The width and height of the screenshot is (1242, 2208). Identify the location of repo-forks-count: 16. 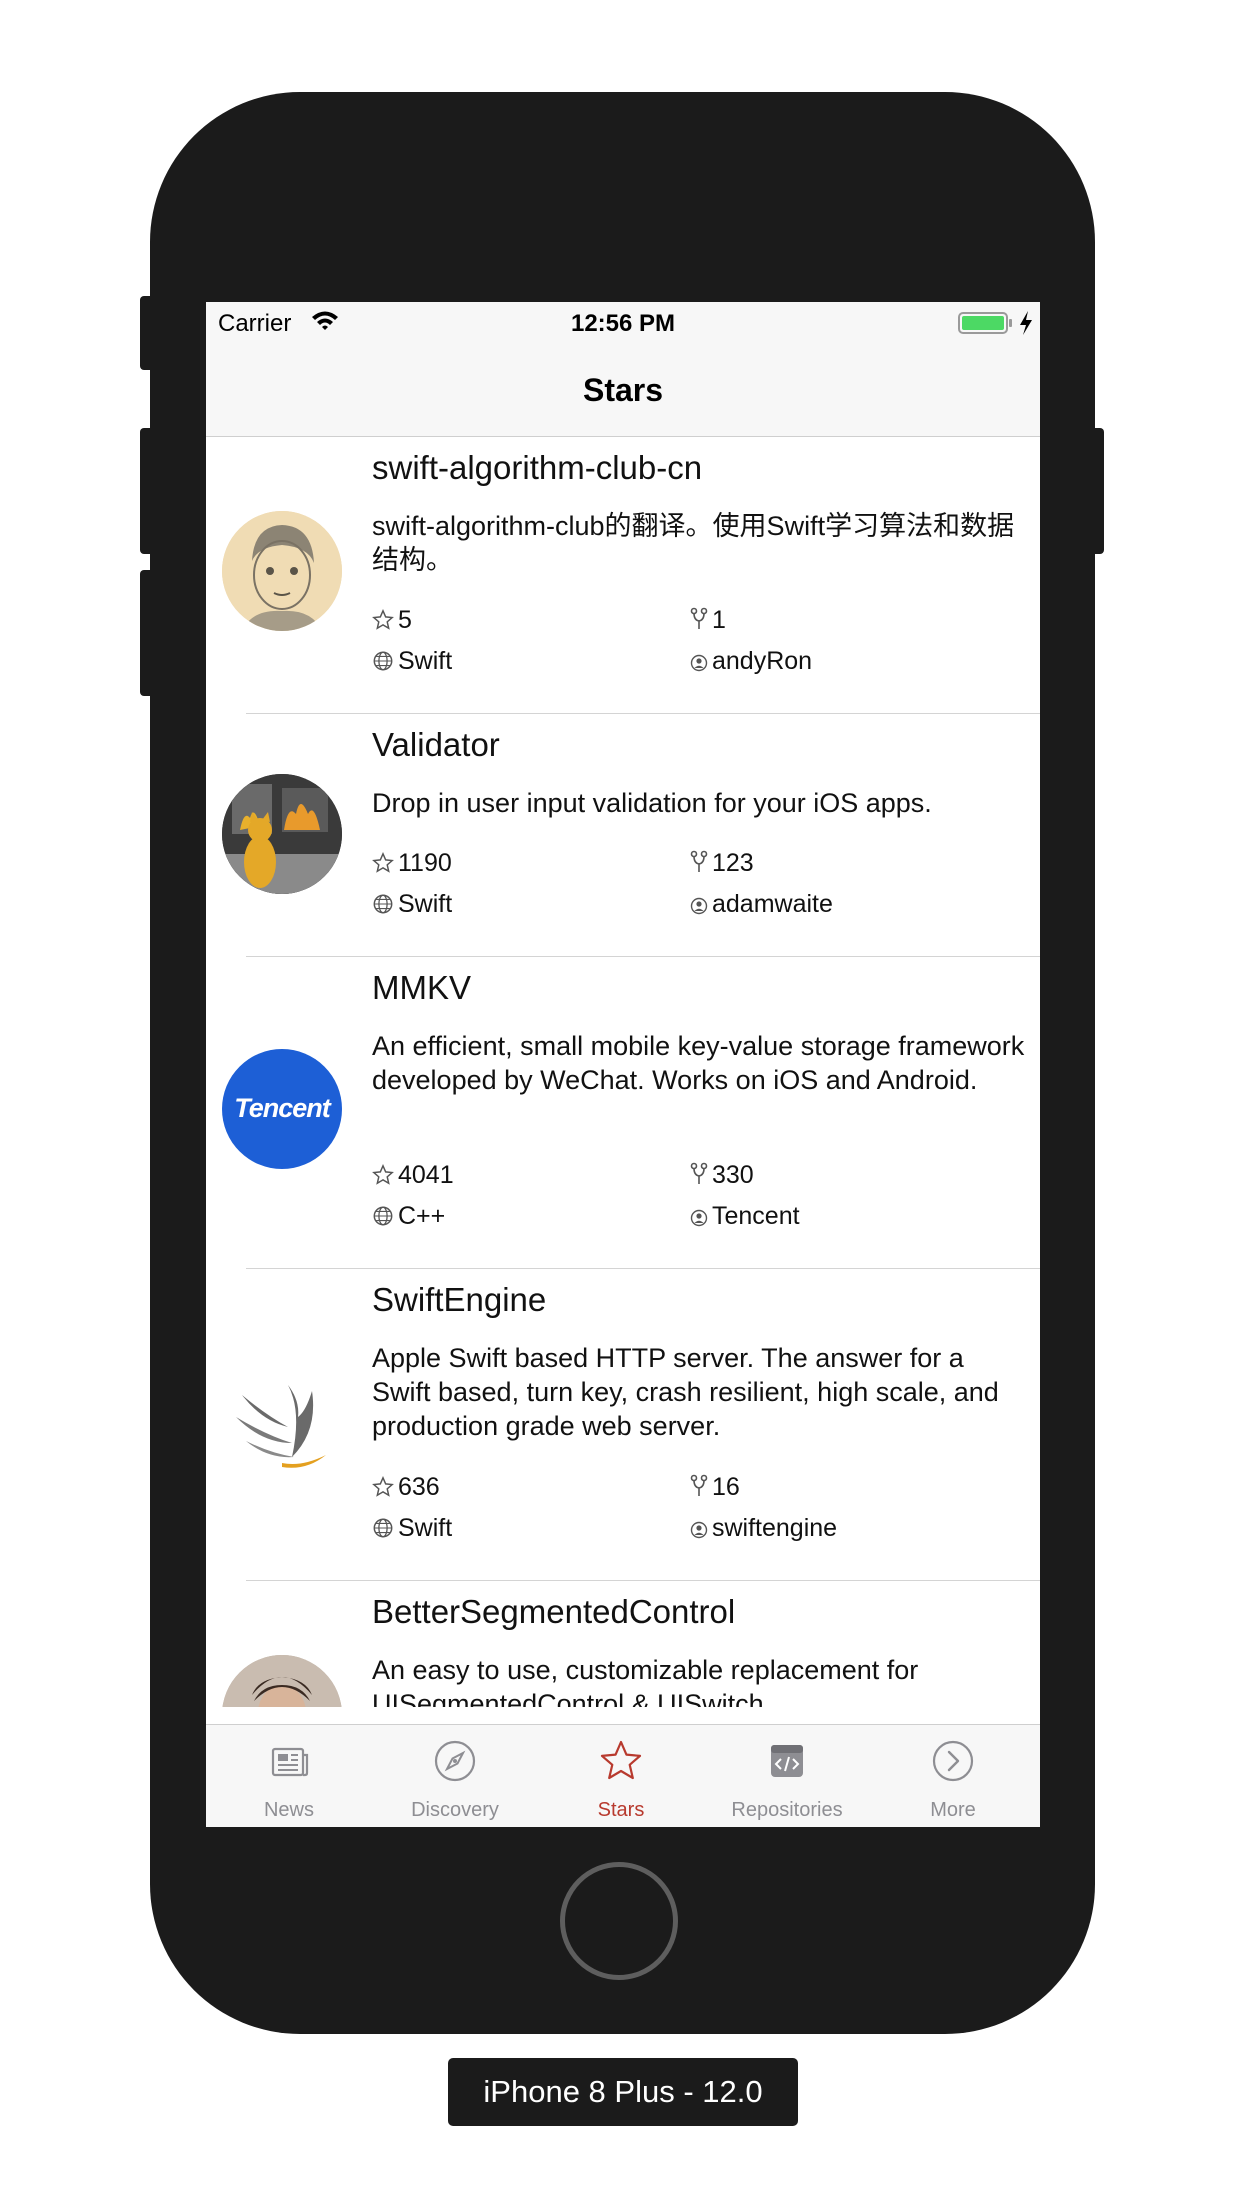
(726, 1487).